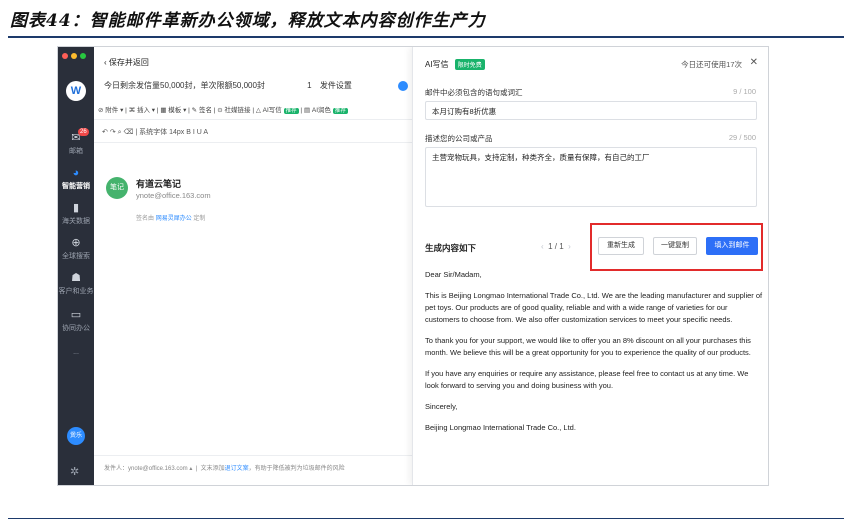 This screenshot has height=527, width=852. Describe the element at coordinates (321, 110) in the screenshot. I see `toolbar-ai-polish: AI润色` at that location.